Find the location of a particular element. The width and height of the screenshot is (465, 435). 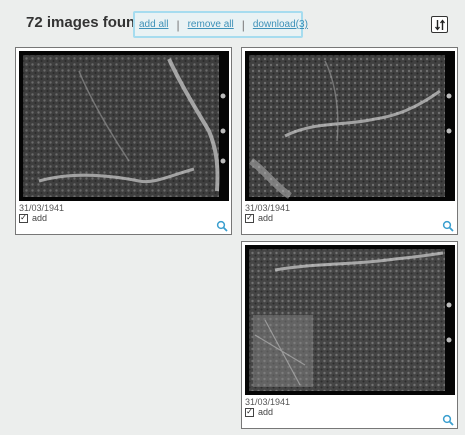

add-all-link: add all is located at coordinates (153, 24).